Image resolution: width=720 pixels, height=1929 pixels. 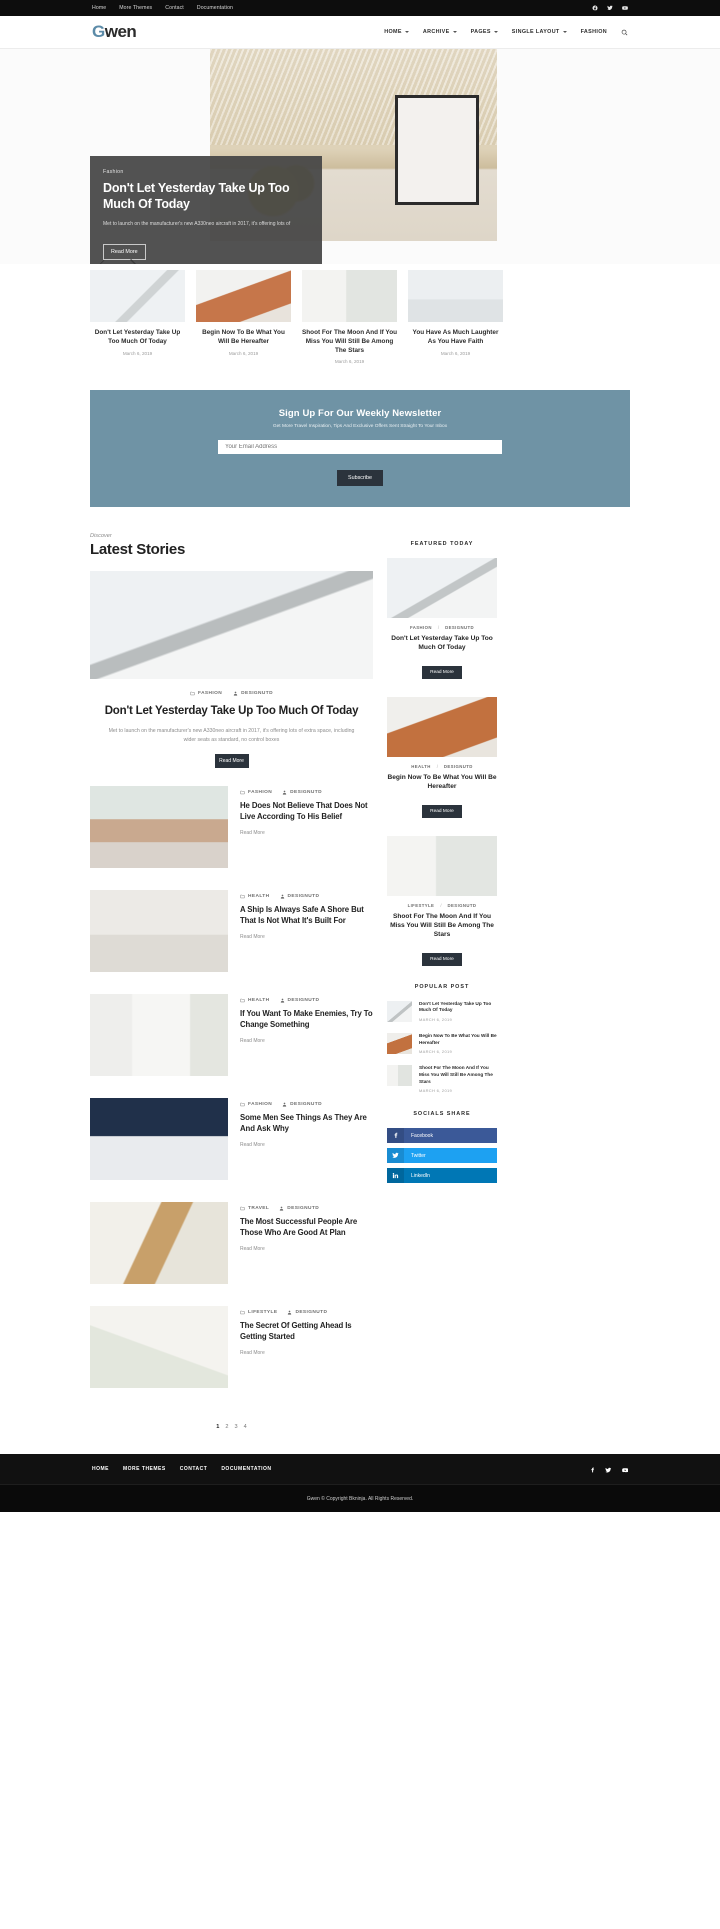 I want to click on footer-link-documentation: DOCUMENTATION, so click(x=246, y=1469).